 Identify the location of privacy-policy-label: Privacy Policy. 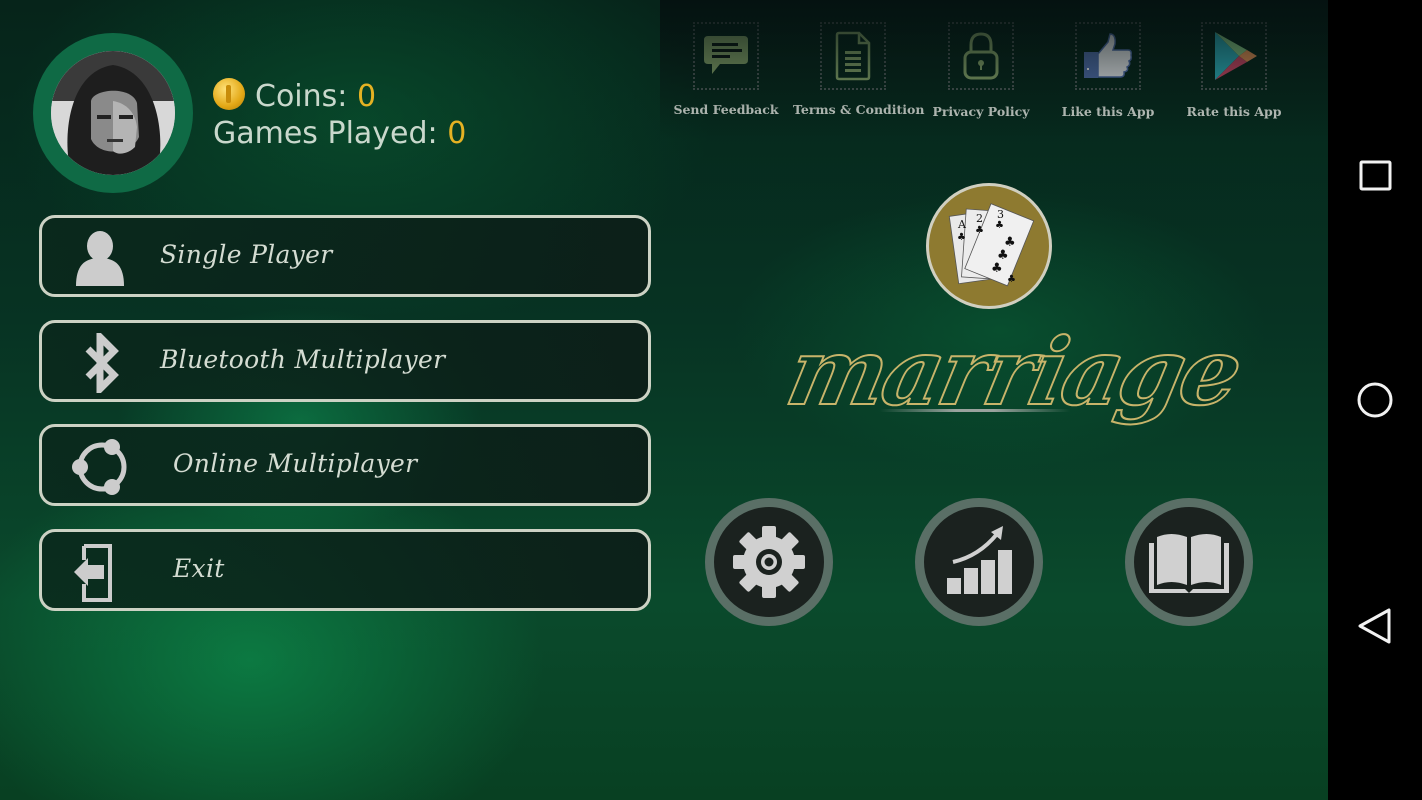
(981, 111).